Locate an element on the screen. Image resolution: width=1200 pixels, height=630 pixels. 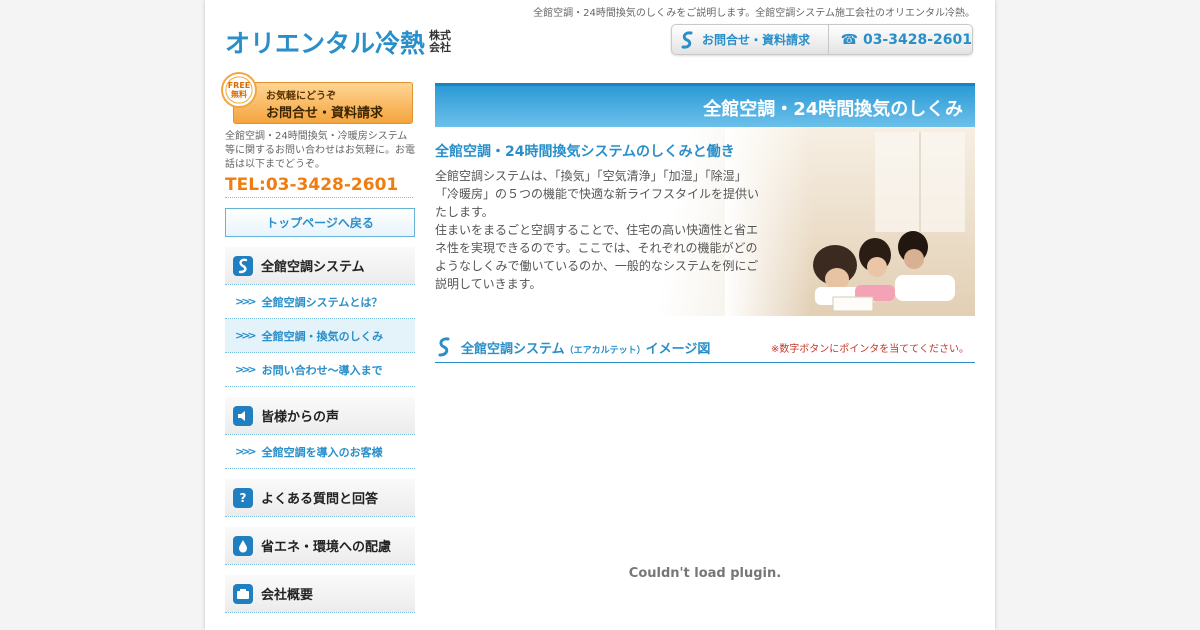
nav-head-label: 皆様からの声 is located at coordinates (300, 417).